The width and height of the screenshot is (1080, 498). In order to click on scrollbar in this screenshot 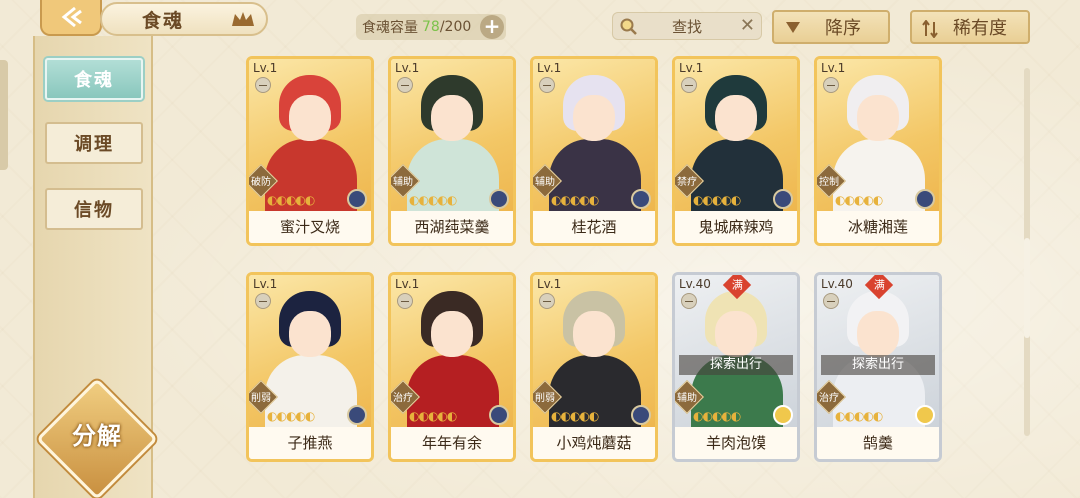, I will do `click(1027, 252)`.